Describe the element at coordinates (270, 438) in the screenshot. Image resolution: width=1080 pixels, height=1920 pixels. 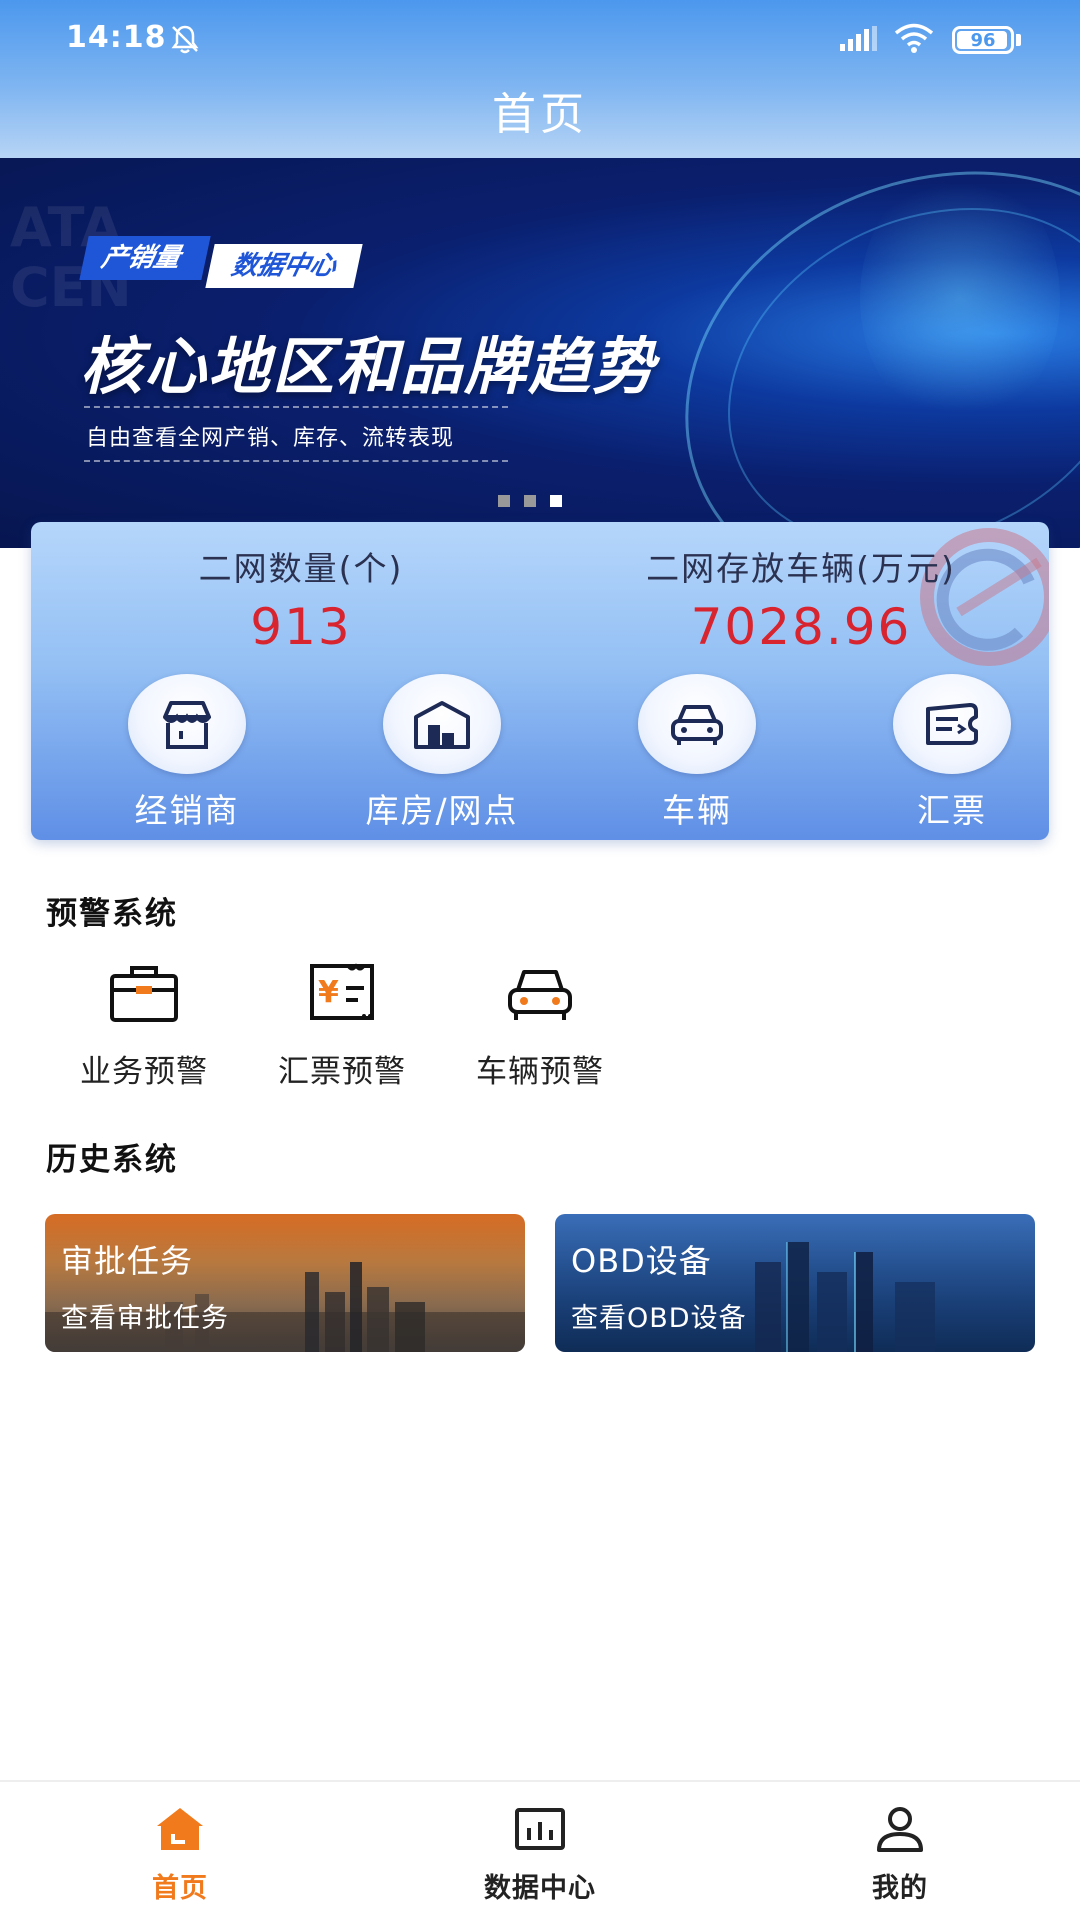
I see `banner-subline: 自由查看全网产销、库存、流转表现` at that location.